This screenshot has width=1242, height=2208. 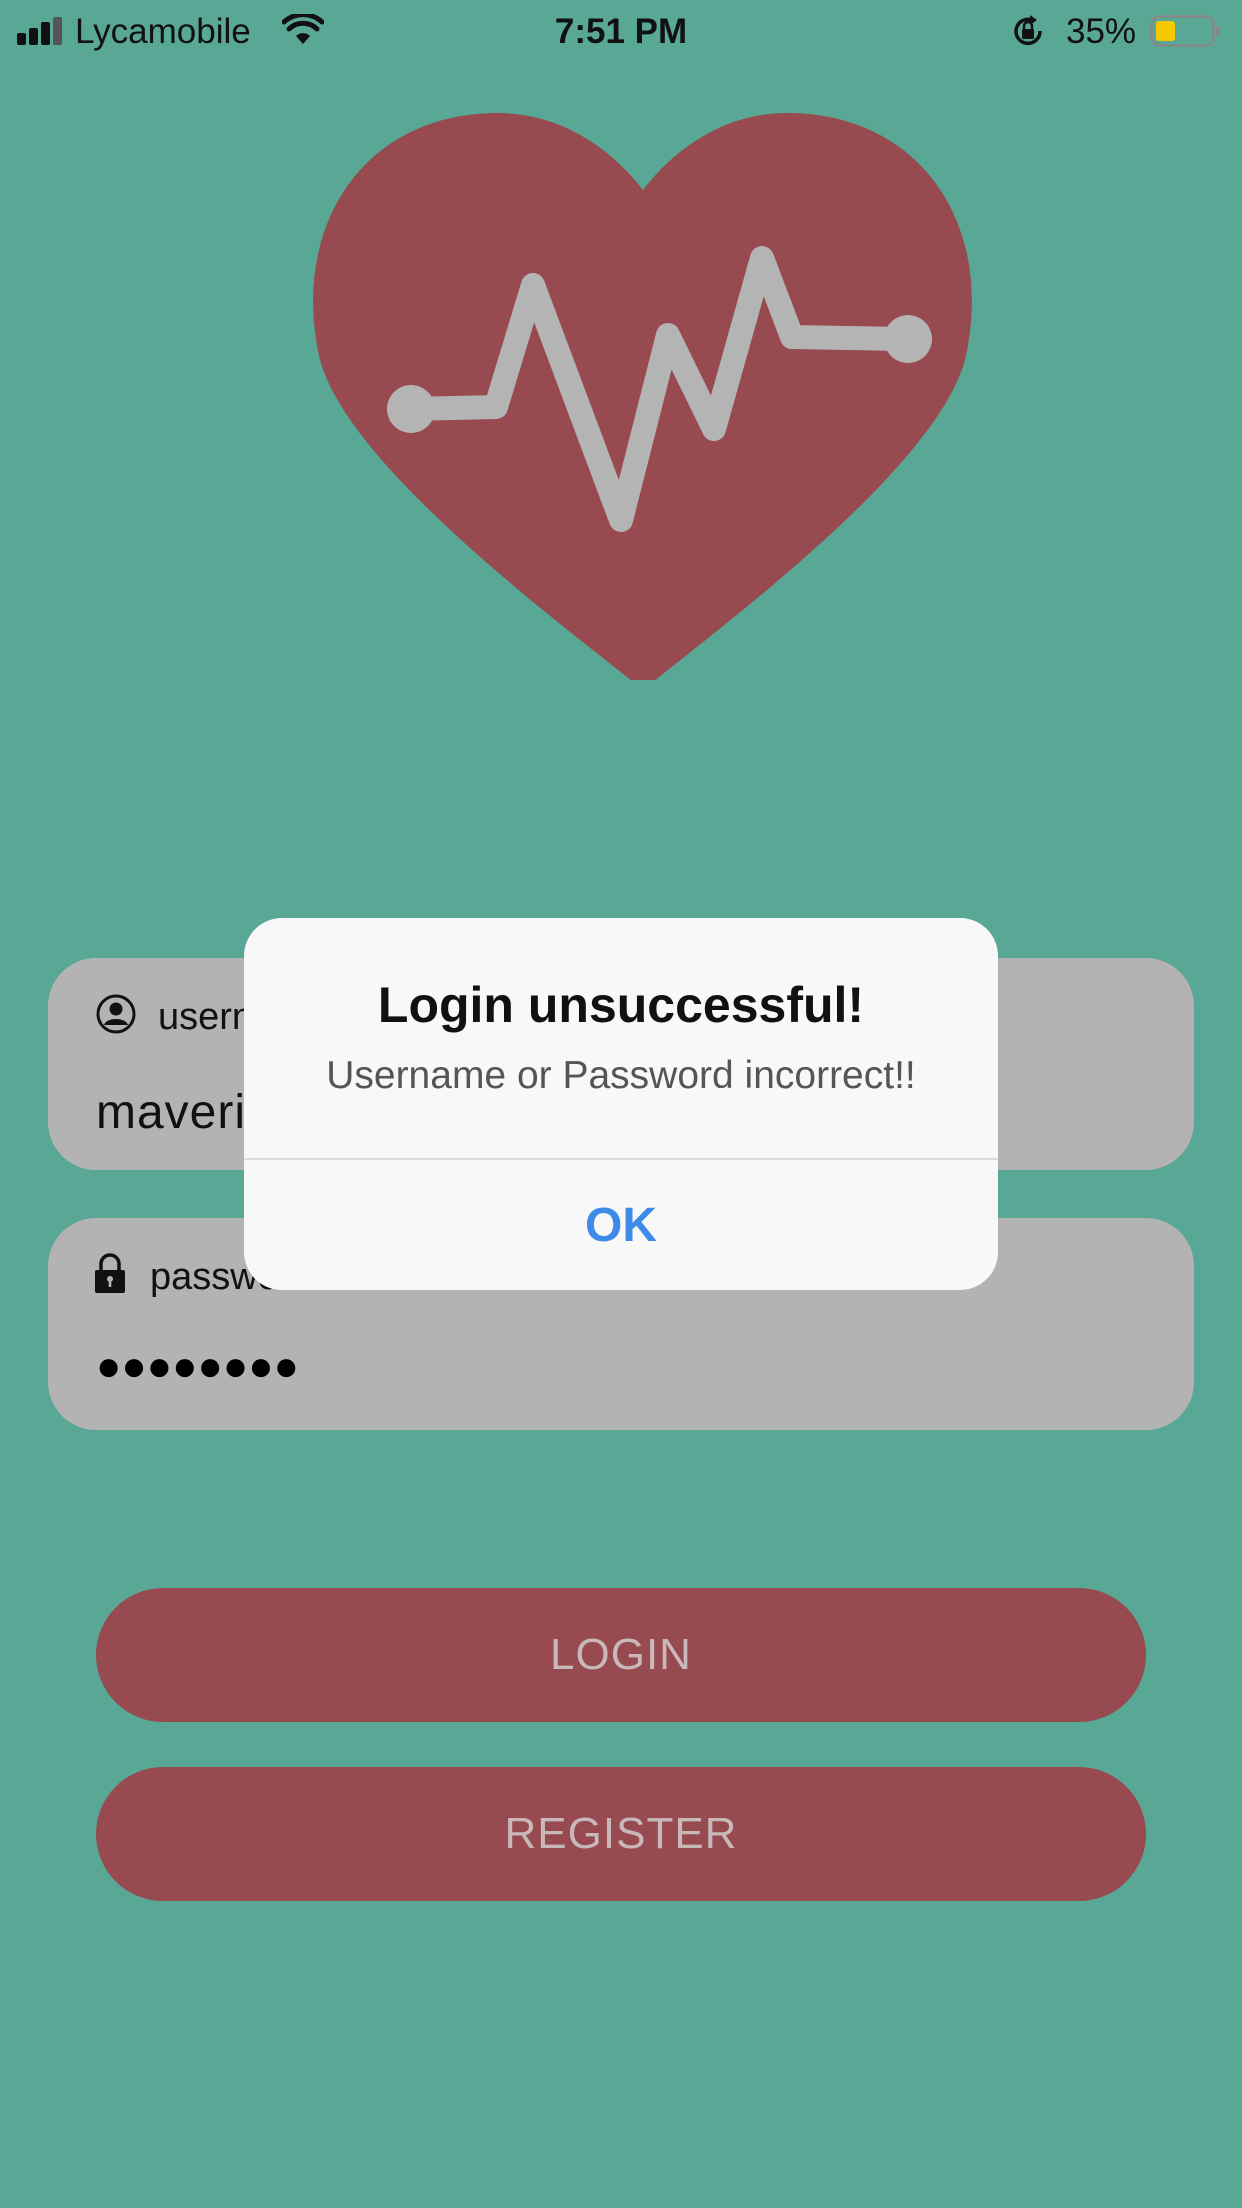 What do you see at coordinates (197, 1366) in the screenshot?
I see `password-input: ●●●●●●●●` at bounding box center [197, 1366].